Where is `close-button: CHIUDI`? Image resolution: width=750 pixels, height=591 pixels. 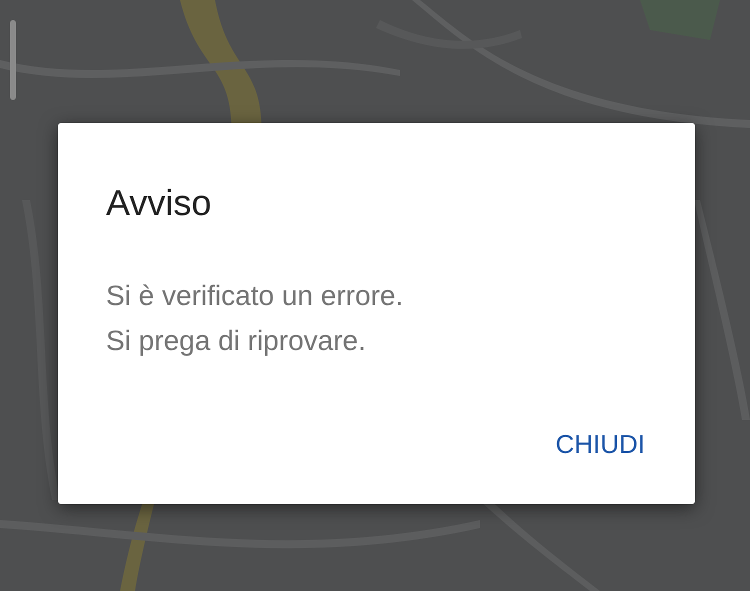
close-button: CHIUDI is located at coordinates (600, 444).